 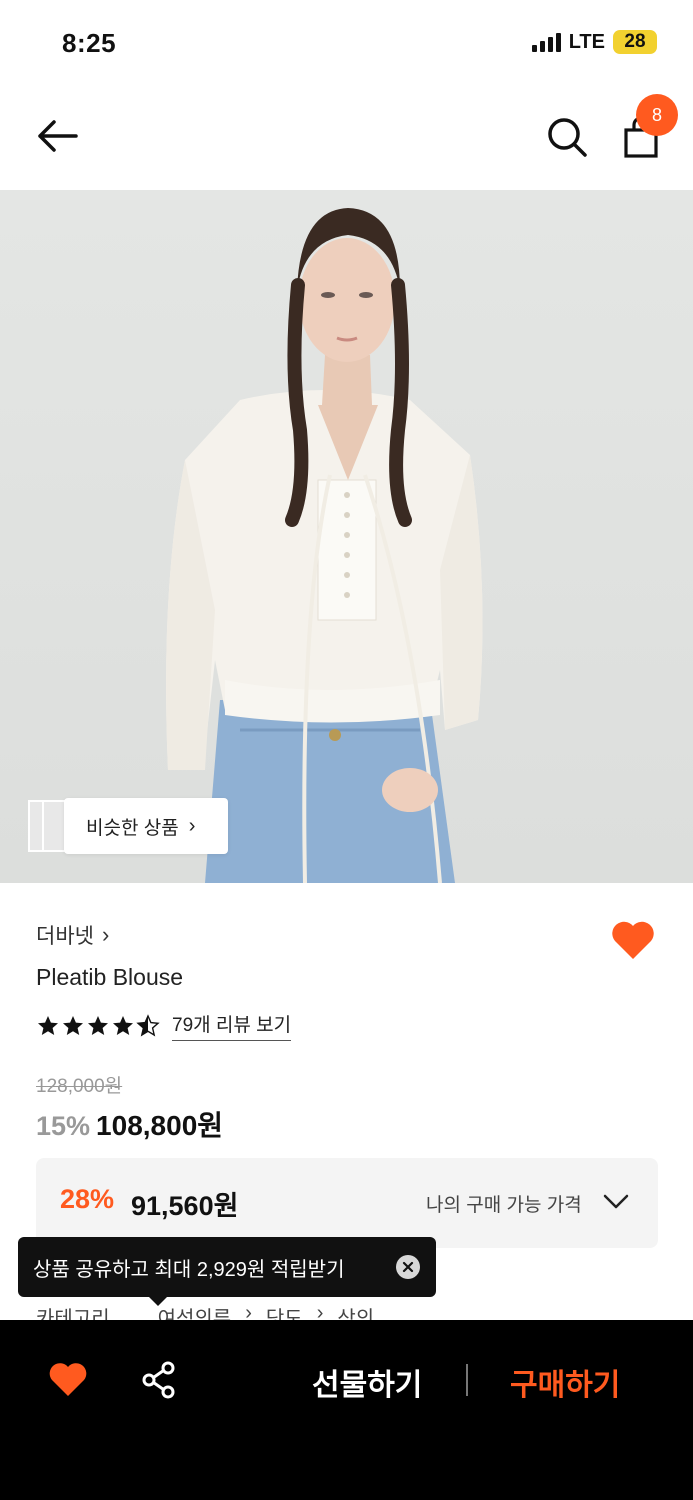 What do you see at coordinates (346, 44) in the screenshot?
I see `status-bar: 8:25 LTE 28` at bounding box center [346, 44].